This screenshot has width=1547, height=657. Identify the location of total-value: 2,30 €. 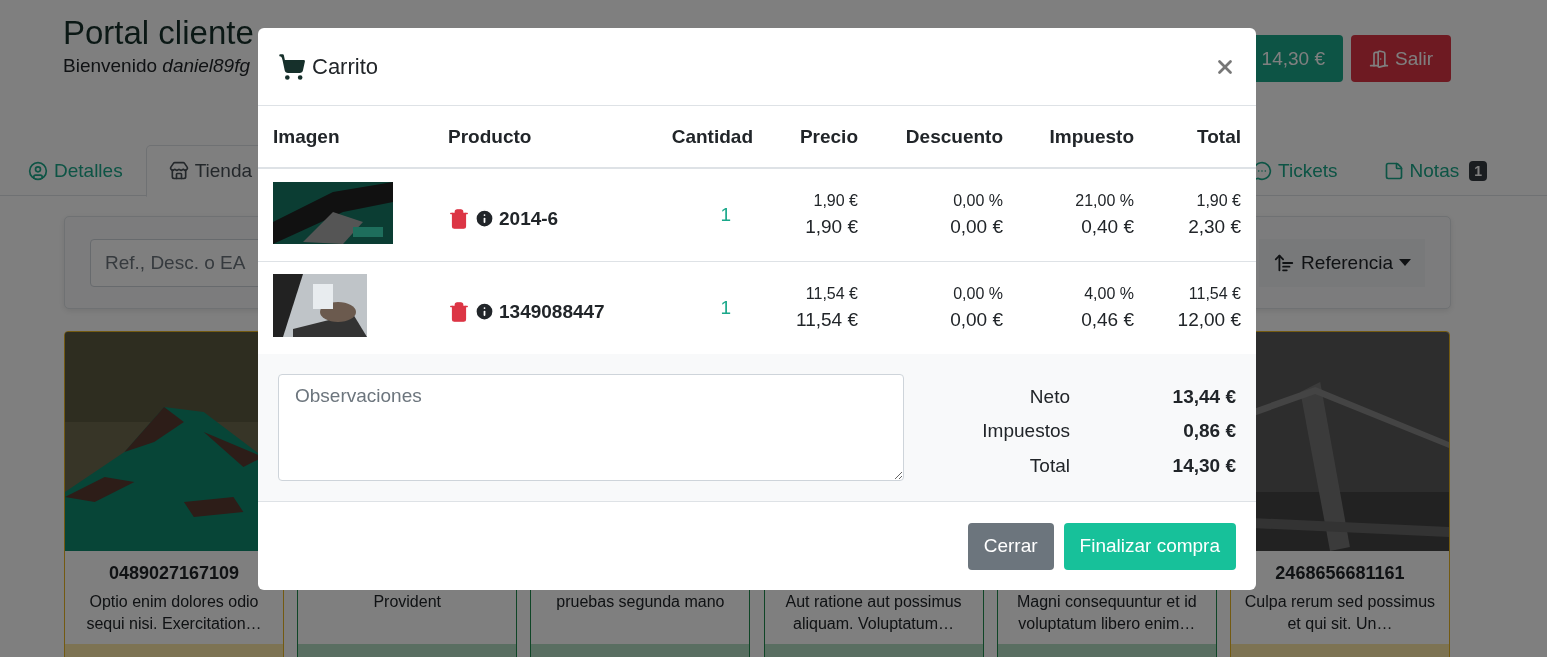
(1214, 226).